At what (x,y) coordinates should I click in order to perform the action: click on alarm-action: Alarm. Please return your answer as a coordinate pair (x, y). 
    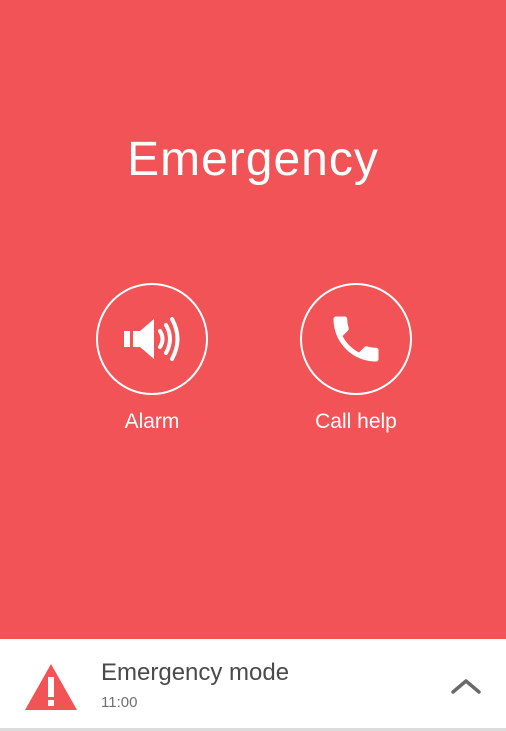
    Looking at the image, I should click on (152, 359).